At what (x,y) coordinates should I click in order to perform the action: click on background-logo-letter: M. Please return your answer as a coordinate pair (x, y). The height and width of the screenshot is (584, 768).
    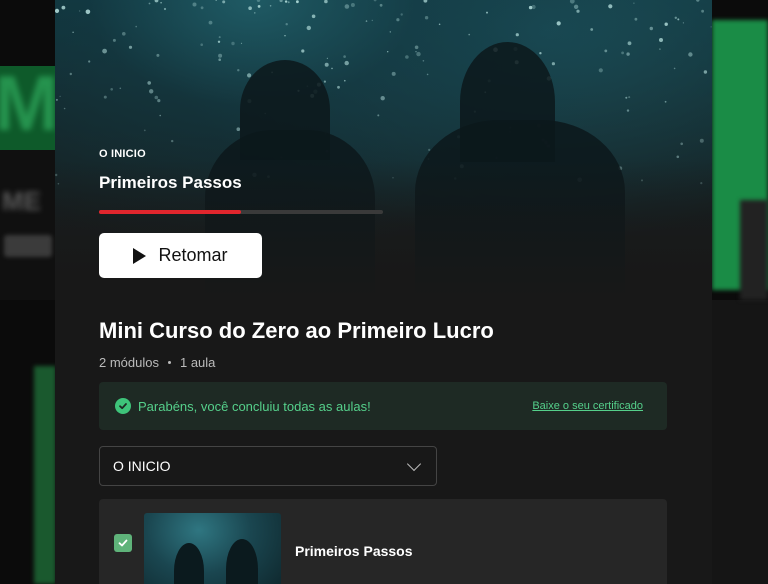
    Looking at the image, I should click on (29, 103).